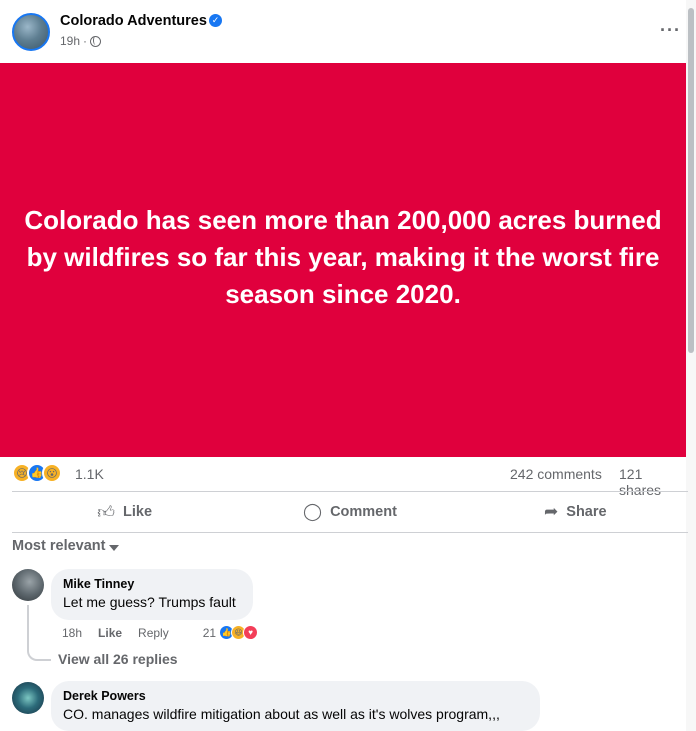 Image resolution: width=696 pixels, height=731 pixels. What do you see at coordinates (59, 546) in the screenshot?
I see `sort-label: Most relevant` at bounding box center [59, 546].